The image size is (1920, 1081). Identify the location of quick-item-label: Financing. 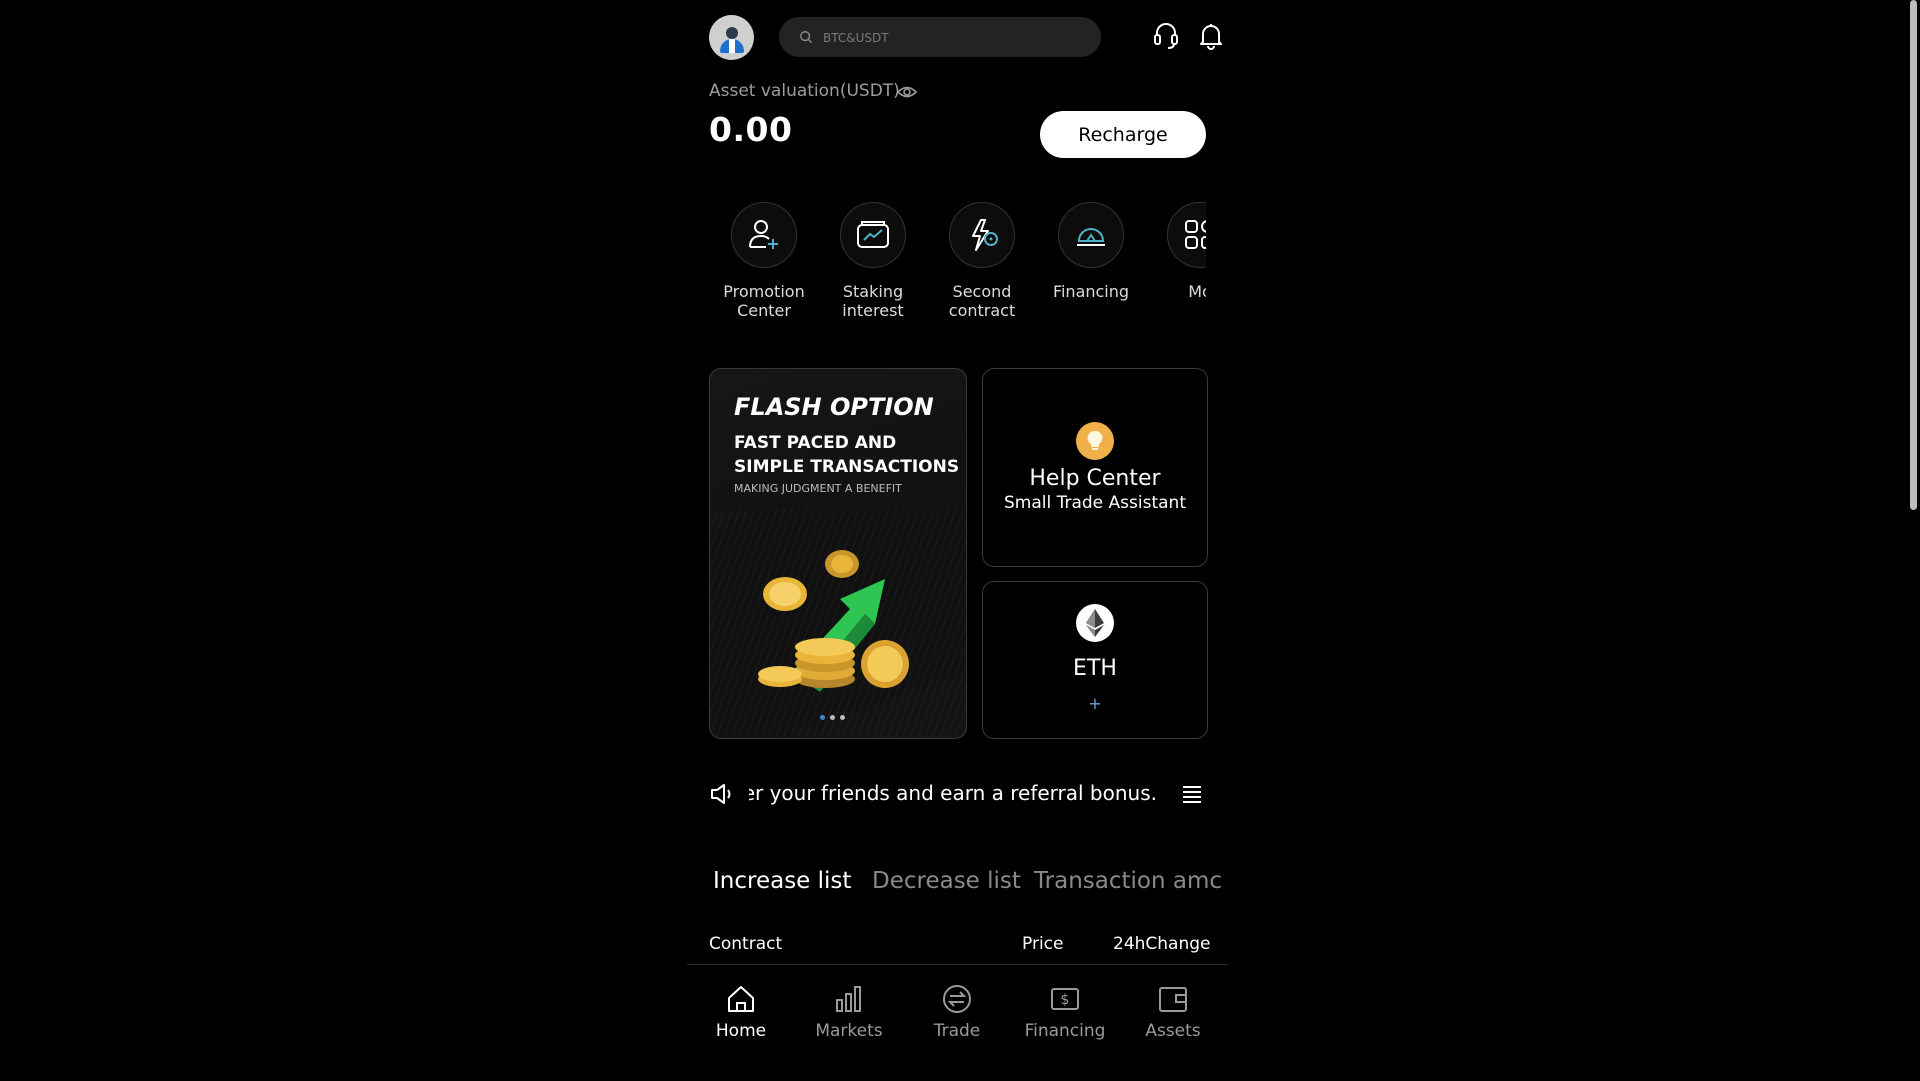
(1091, 291).